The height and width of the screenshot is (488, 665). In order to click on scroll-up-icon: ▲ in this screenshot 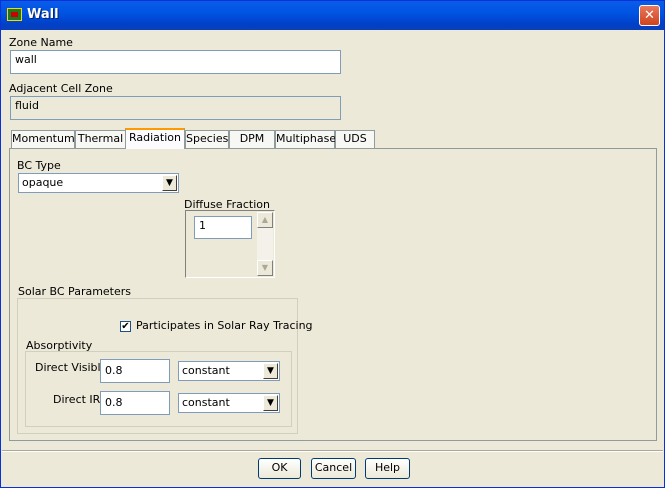, I will do `click(265, 220)`.